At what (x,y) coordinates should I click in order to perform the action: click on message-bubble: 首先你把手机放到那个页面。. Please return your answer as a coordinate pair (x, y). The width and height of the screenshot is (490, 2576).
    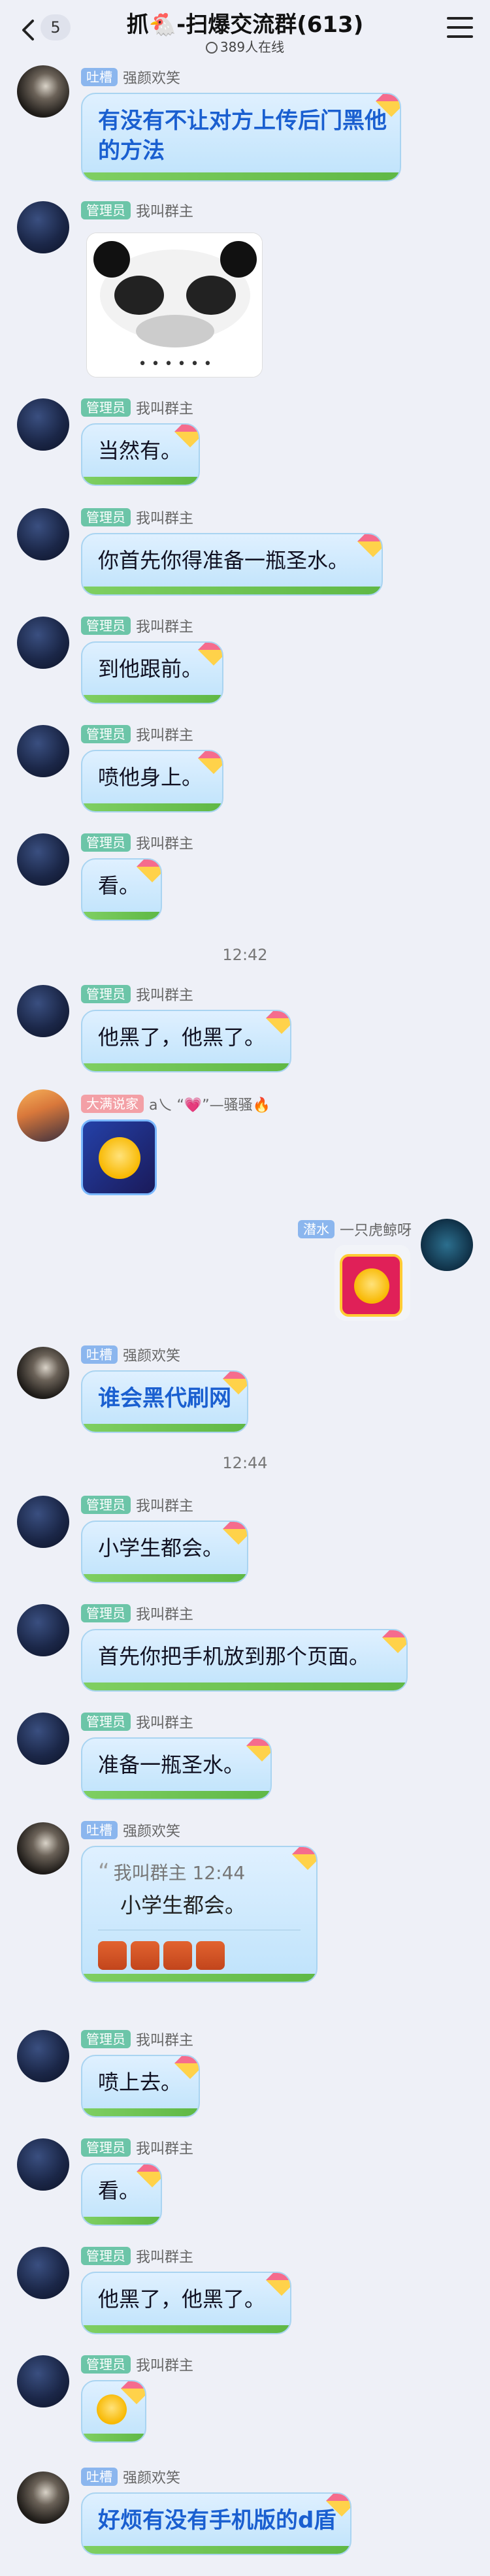
    Looking at the image, I should click on (244, 1660).